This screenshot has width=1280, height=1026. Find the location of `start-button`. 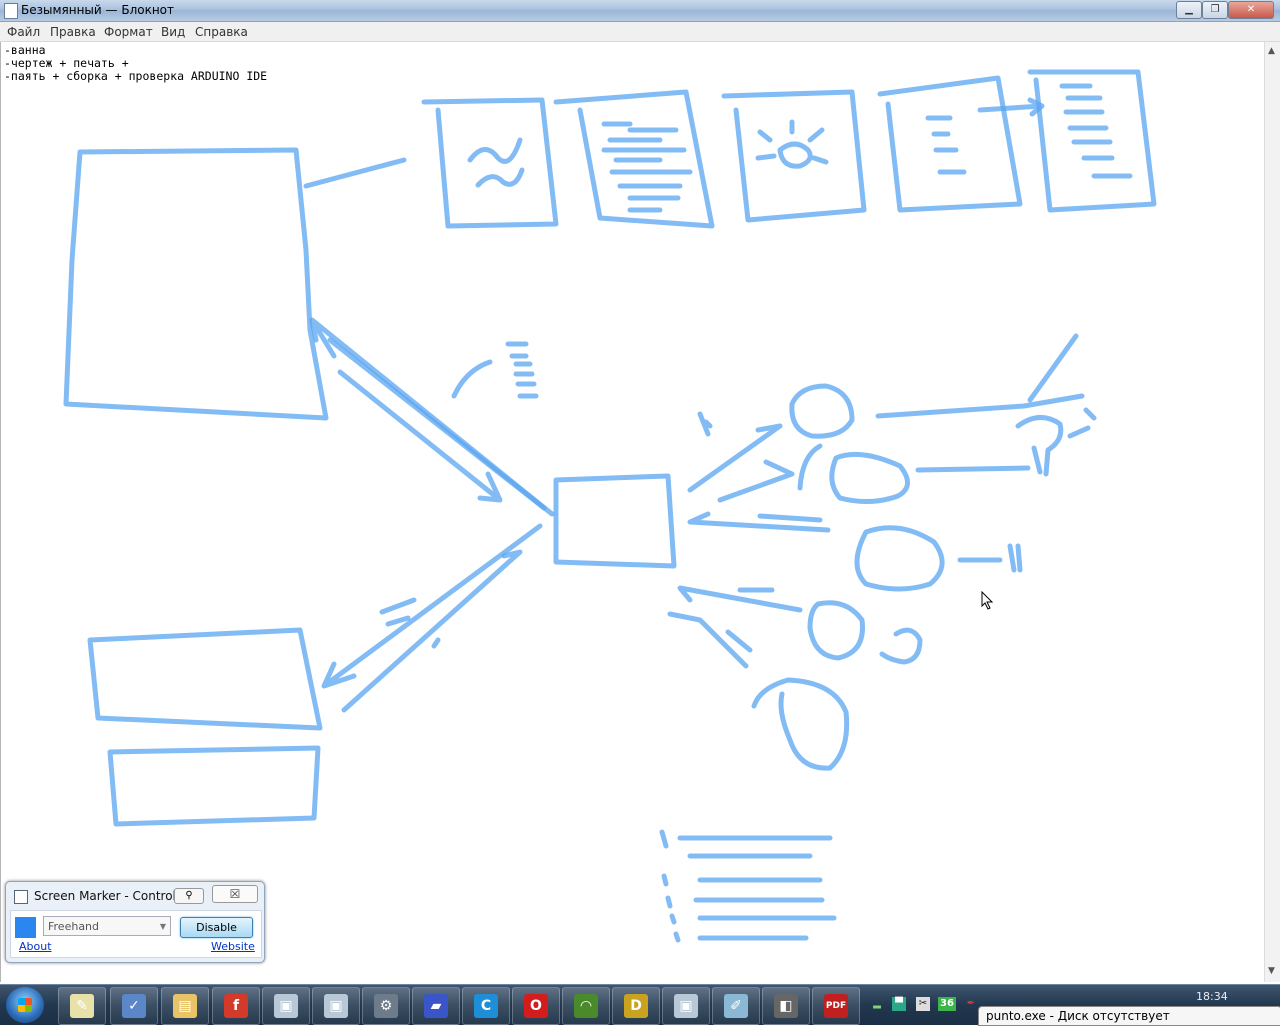

start-button is located at coordinates (25, 1005).